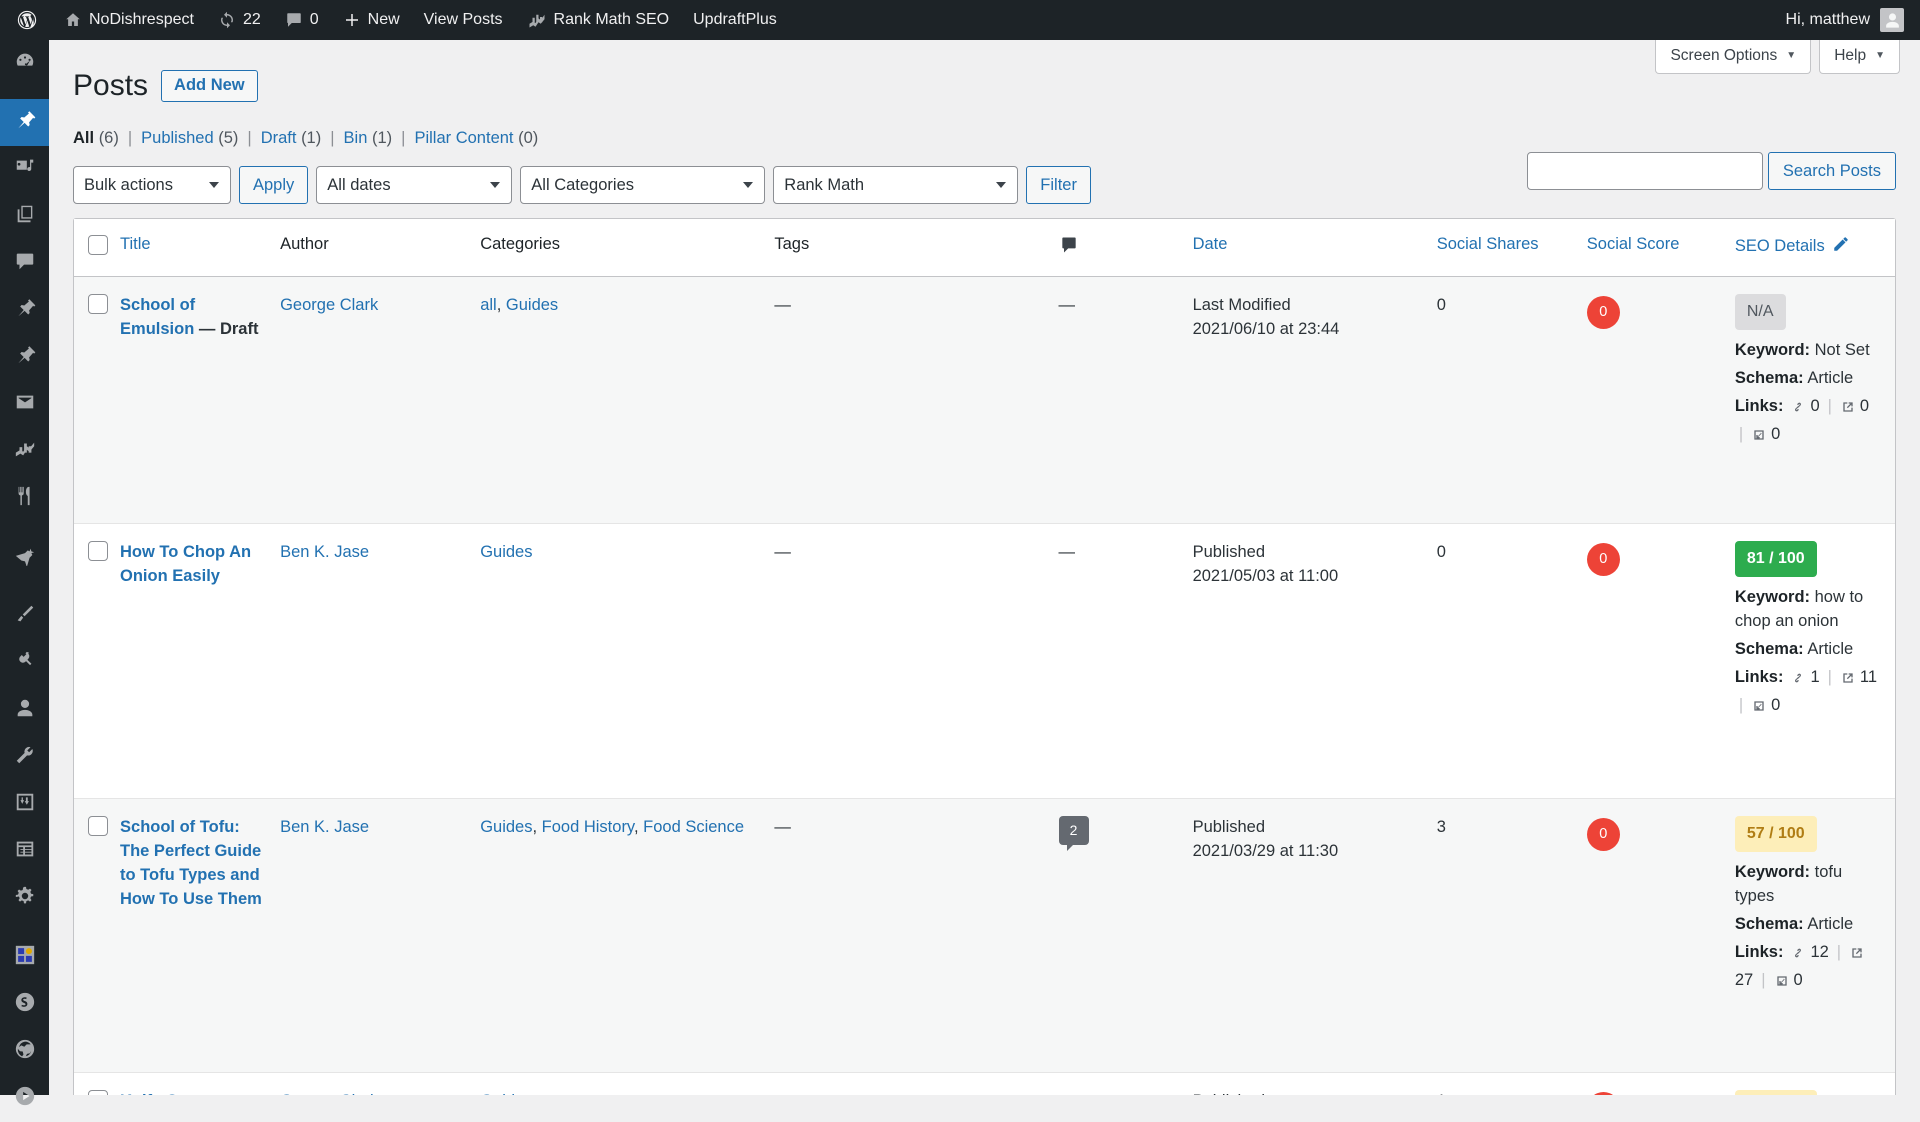  I want to click on comments-menu: 0, so click(302, 20).